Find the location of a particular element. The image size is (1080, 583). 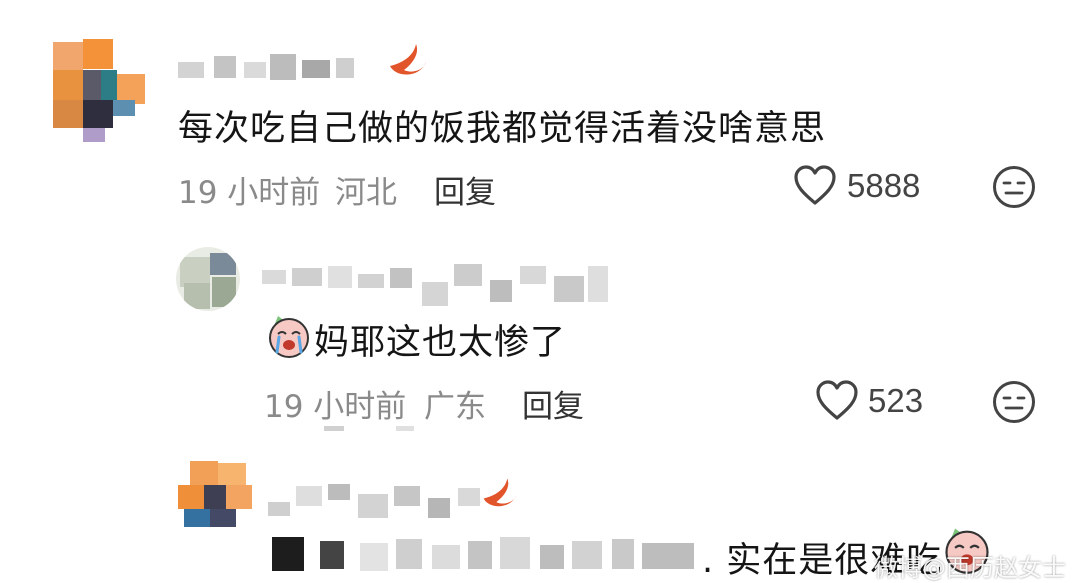

like-count: 523 is located at coordinates (896, 400).